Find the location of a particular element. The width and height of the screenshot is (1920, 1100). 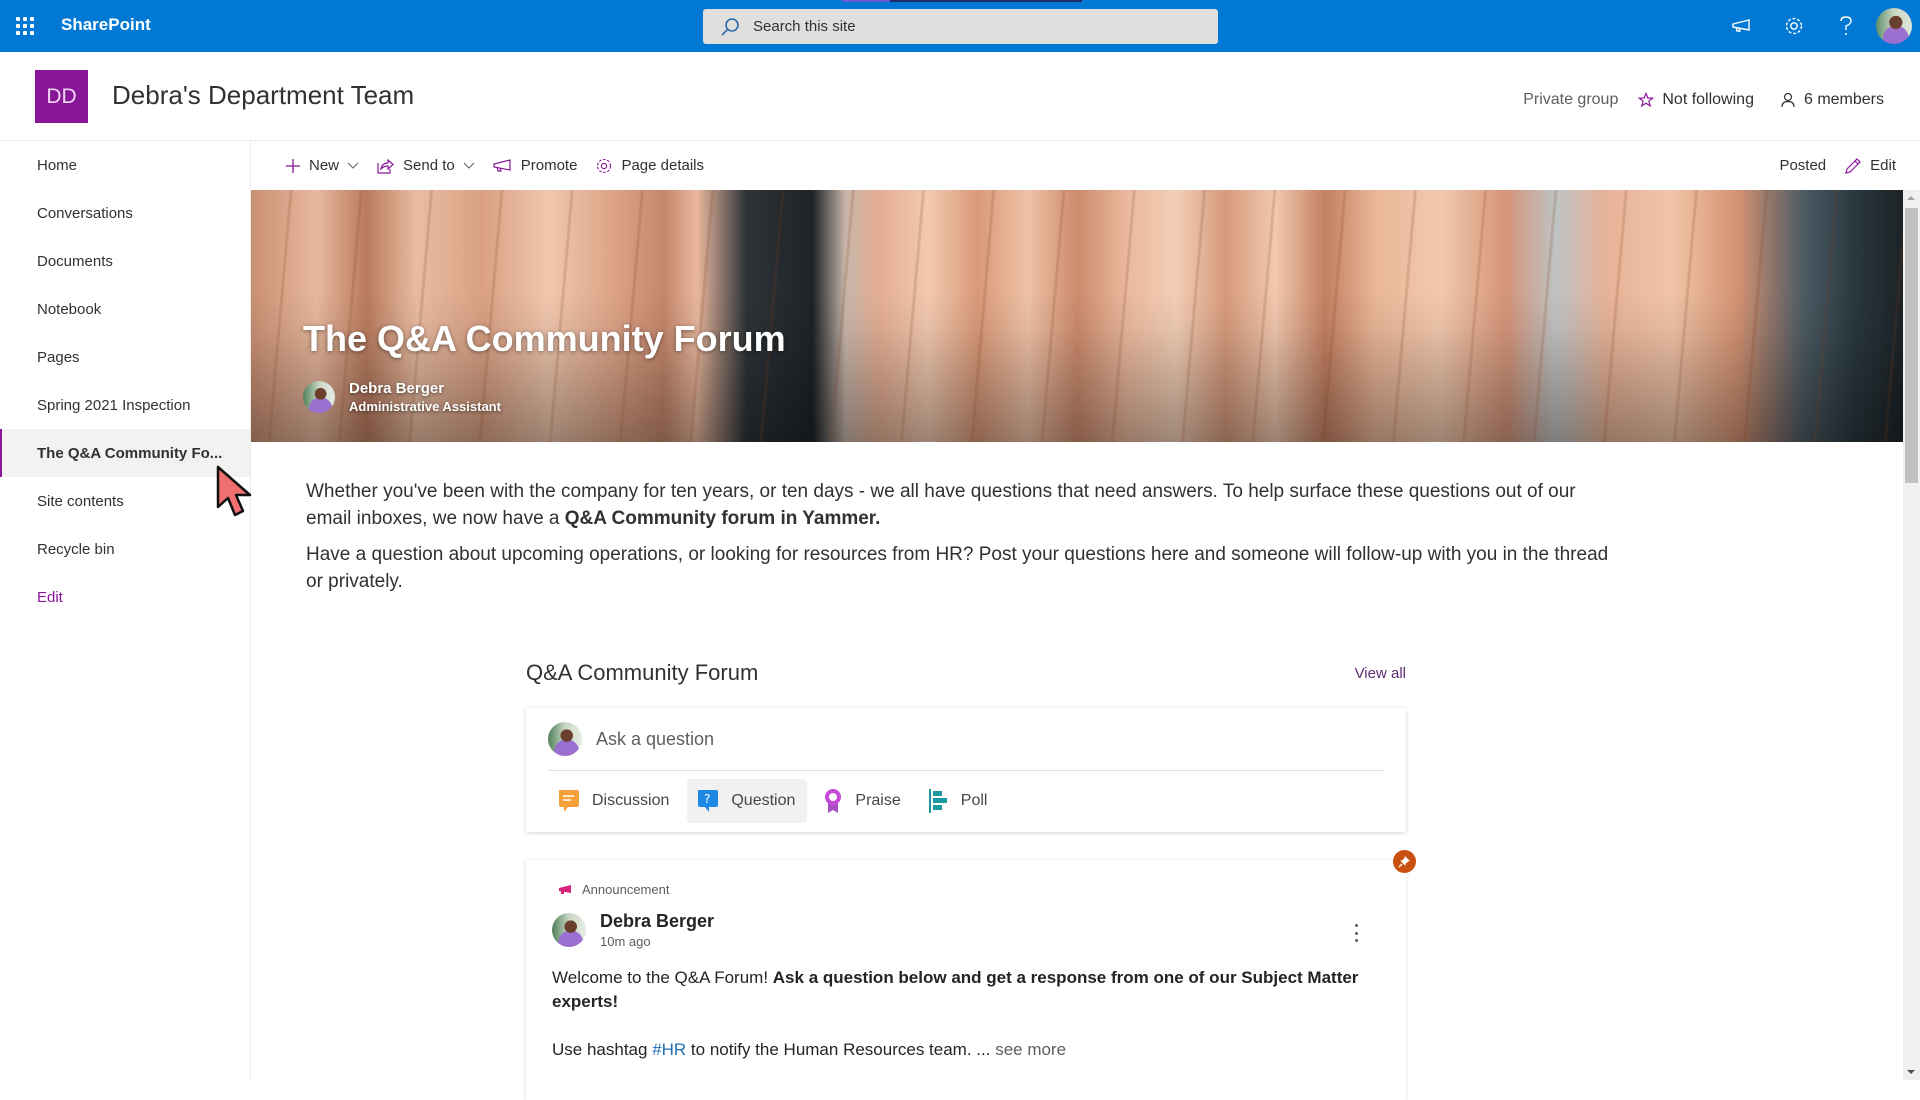

question-icon: ? is located at coordinates (708, 801).